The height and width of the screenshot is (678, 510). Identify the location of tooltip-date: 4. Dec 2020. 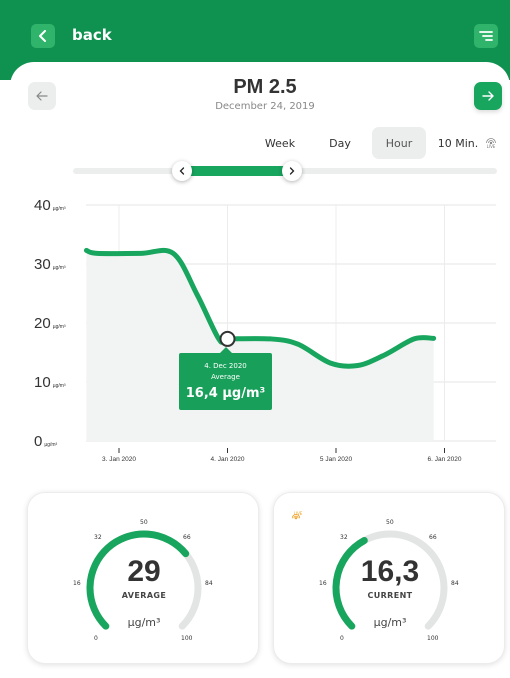
(225, 366).